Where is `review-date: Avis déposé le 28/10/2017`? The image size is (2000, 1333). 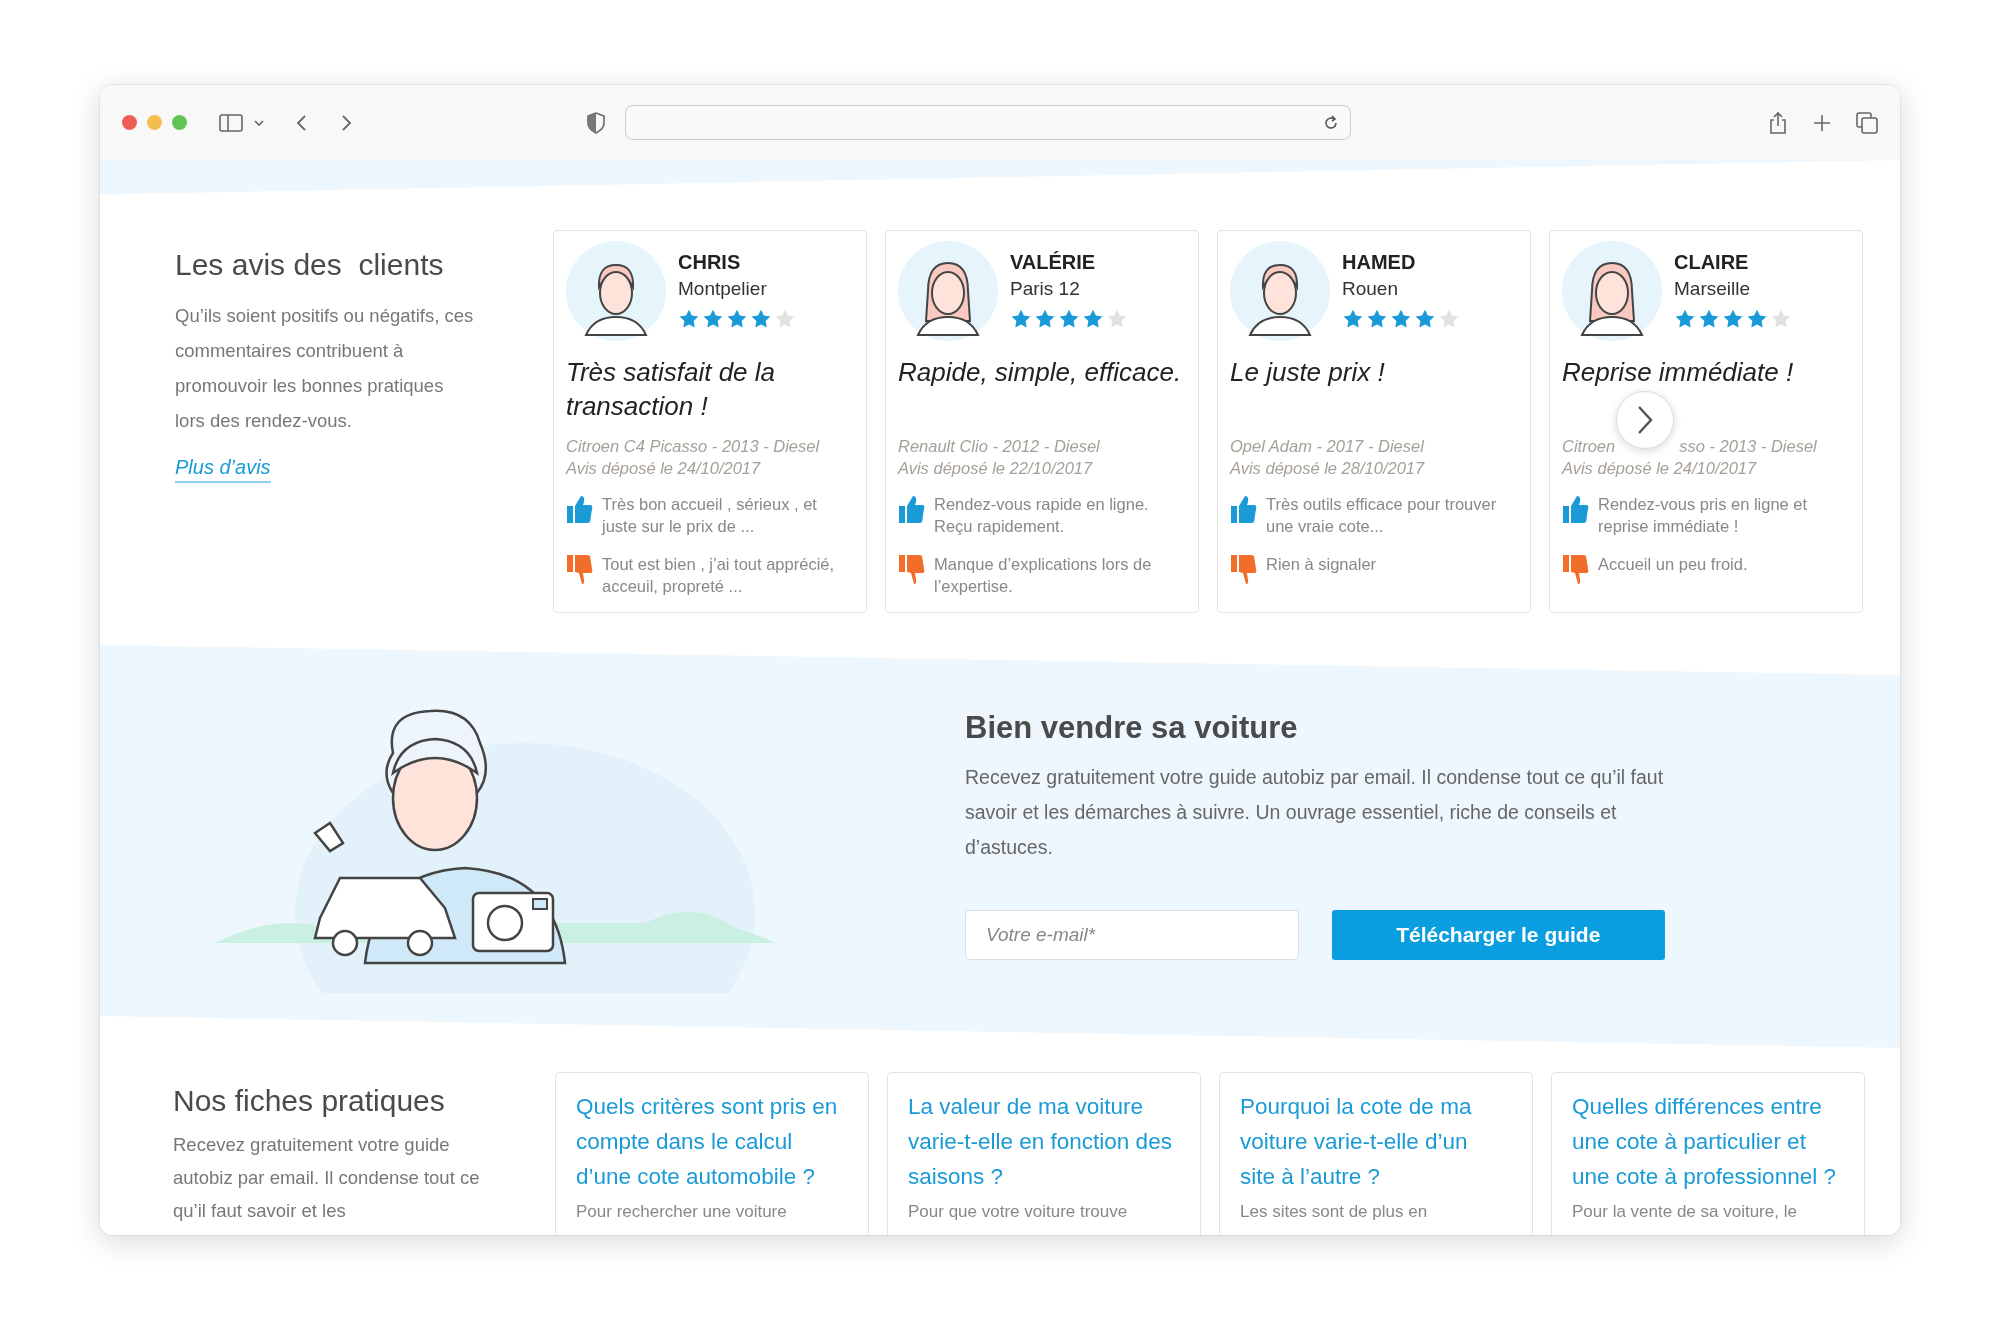
review-date: Avis déposé le 28/10/2017 is located at coordinates (1328, 468).